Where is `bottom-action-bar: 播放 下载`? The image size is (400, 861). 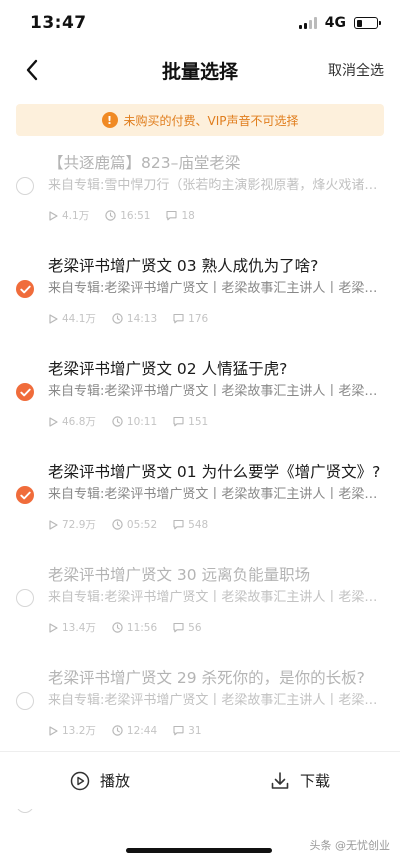
bottom-action-bar: 播放 下载 is located at coordinates (200, 780).